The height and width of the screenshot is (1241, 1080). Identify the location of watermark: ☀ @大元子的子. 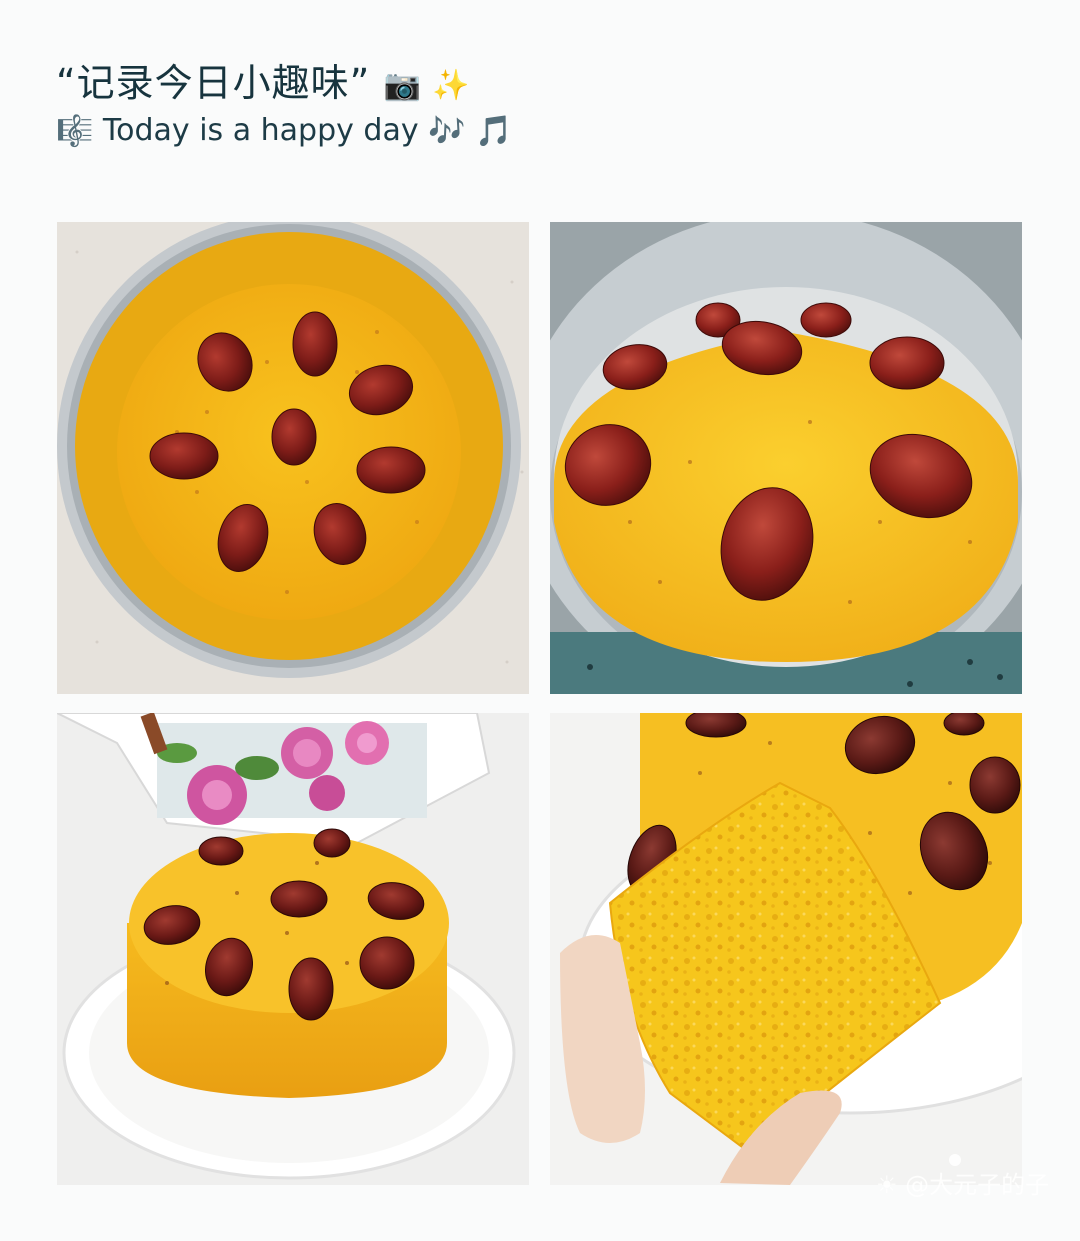
(962, 1182).